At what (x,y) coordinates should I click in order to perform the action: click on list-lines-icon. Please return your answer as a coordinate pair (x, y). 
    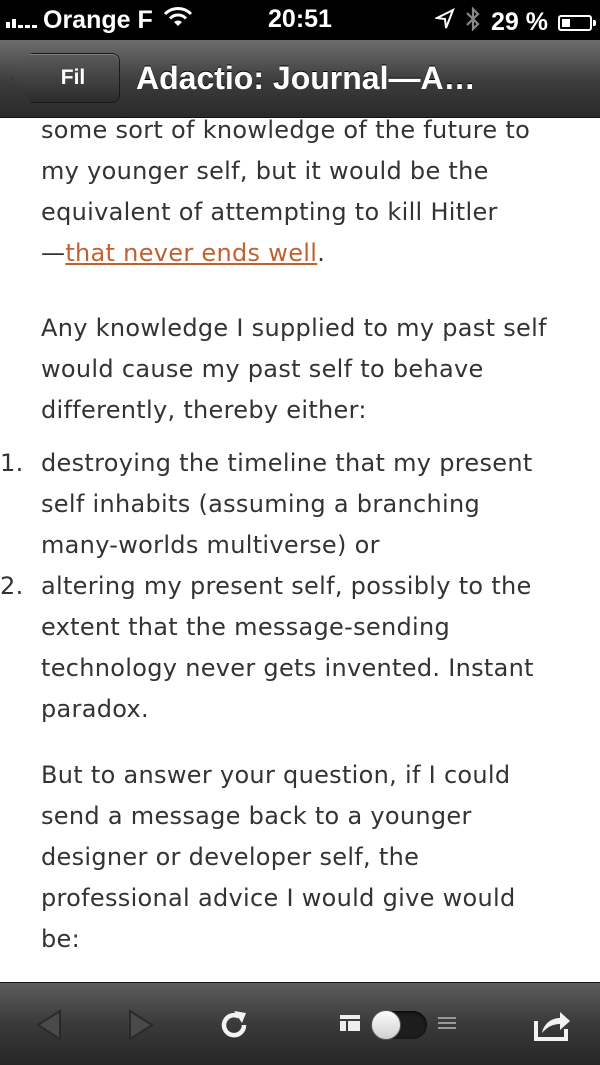
    Looking at the image, I should click on (447, 1025).